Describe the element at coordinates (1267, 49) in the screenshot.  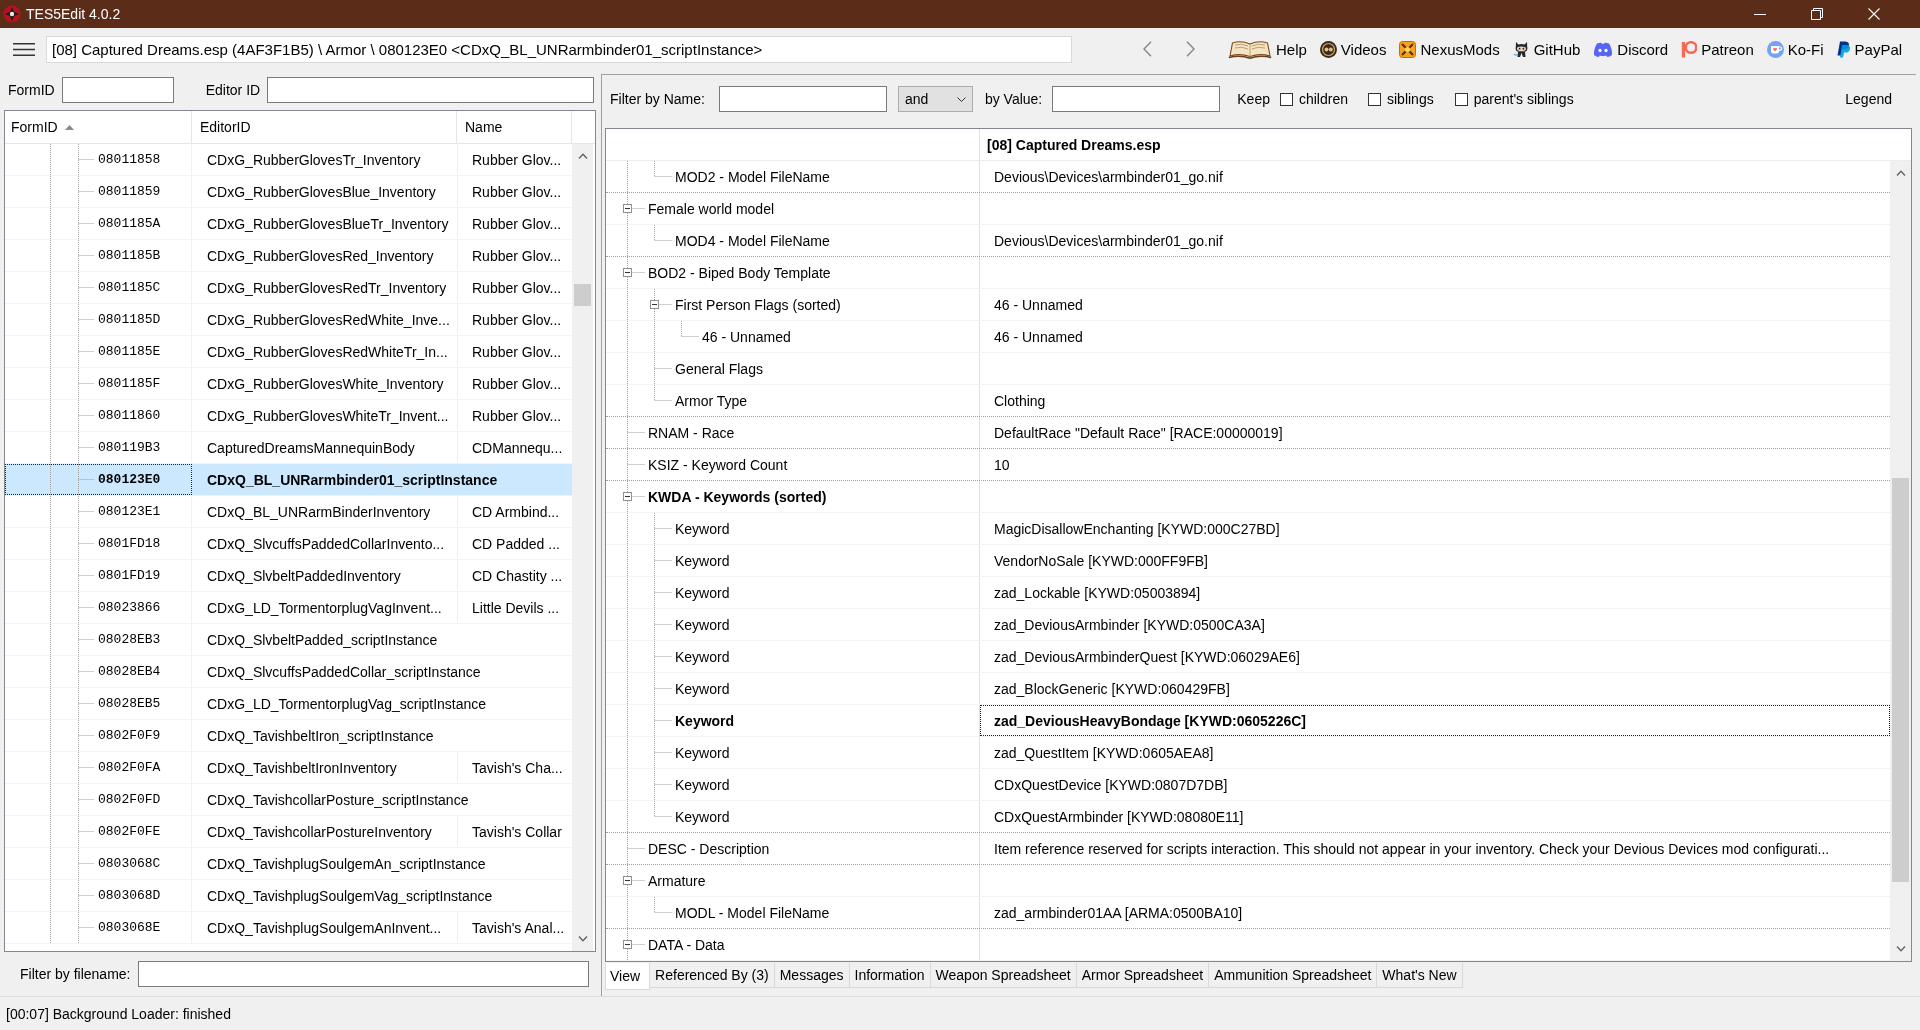
I see `toolbar-link: Help` at that location.